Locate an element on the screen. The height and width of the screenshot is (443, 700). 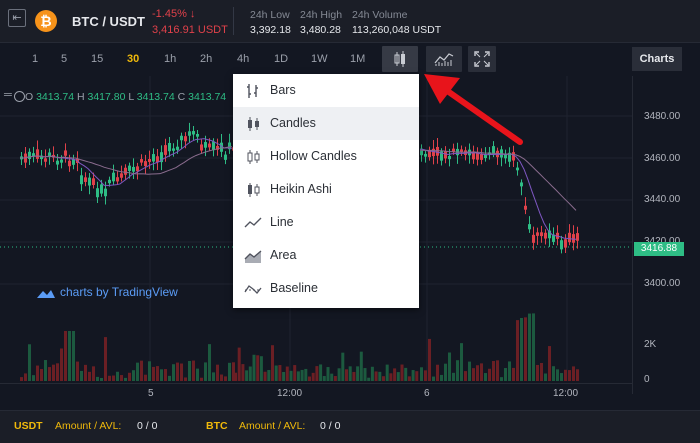
menu-item-label: Candles is located at coordinates (293, 123).